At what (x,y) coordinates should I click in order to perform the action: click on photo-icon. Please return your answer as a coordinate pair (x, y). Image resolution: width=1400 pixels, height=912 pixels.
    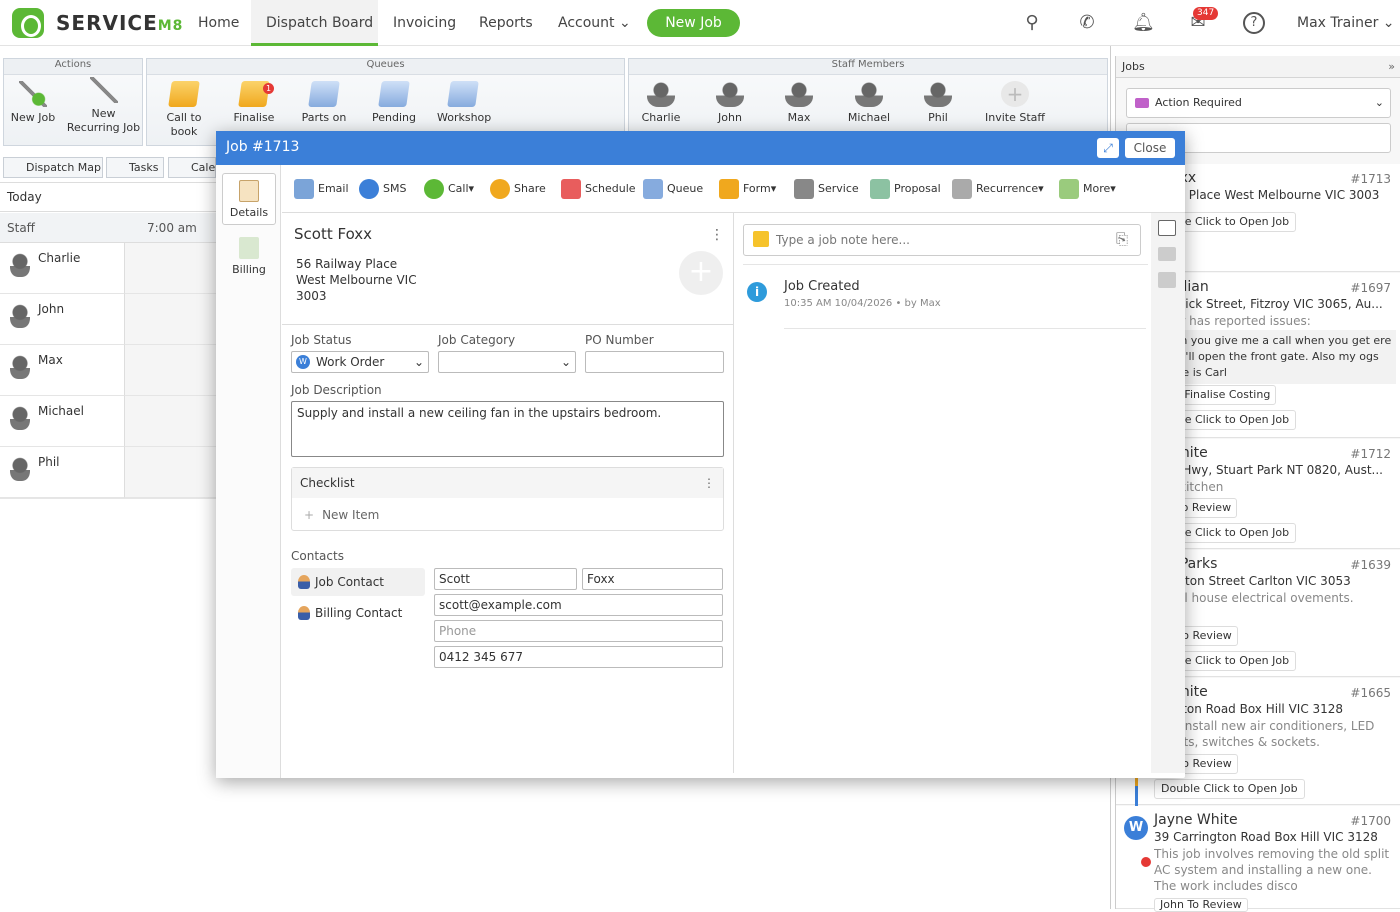
    Looking at the image, I should click on (1167, 254).